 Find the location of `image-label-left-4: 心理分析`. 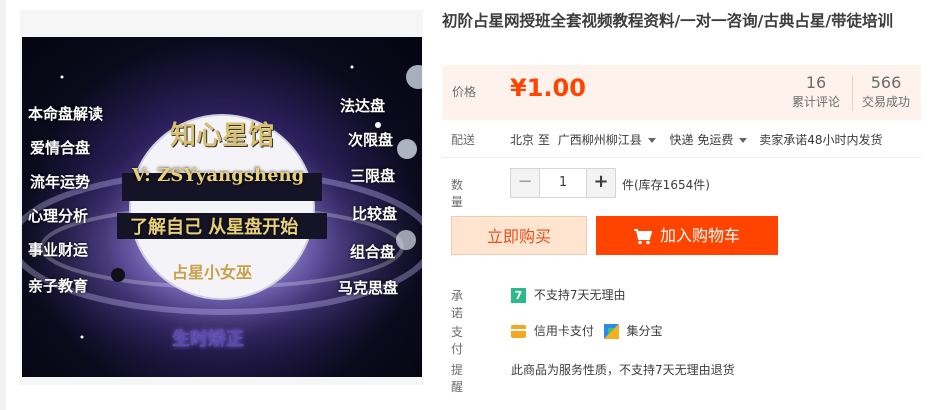

image-label-left-4: 心理分析 is located at coordinates (58, 216).